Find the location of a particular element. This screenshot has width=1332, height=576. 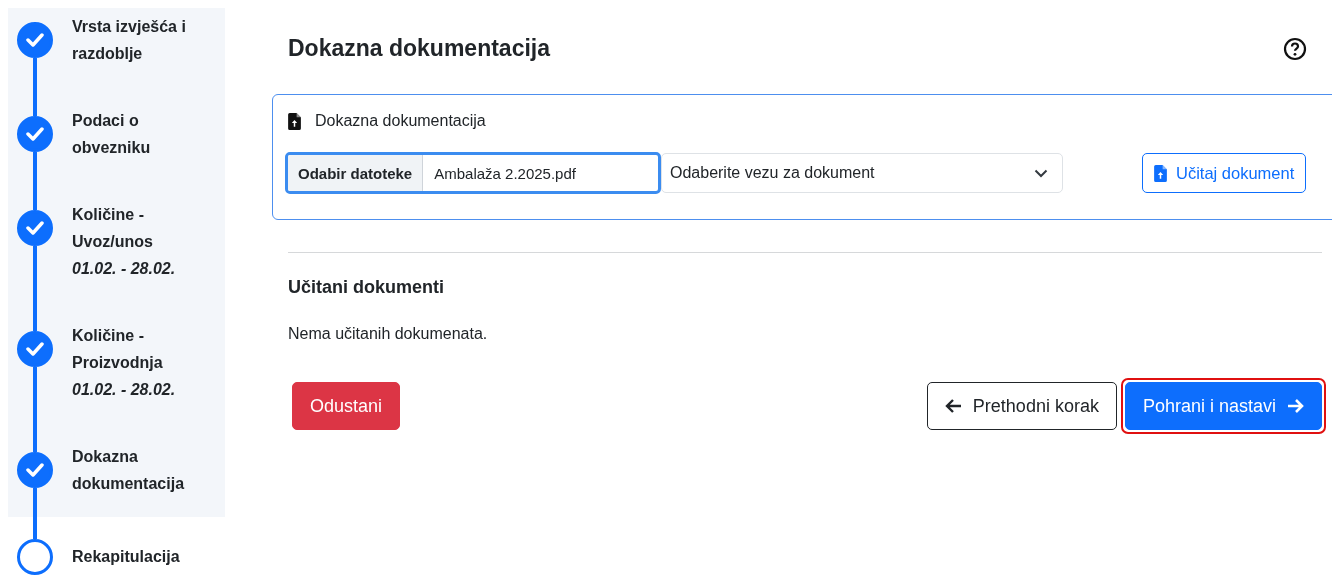

chevron-down-icon is located at coordinates (1041, 173).